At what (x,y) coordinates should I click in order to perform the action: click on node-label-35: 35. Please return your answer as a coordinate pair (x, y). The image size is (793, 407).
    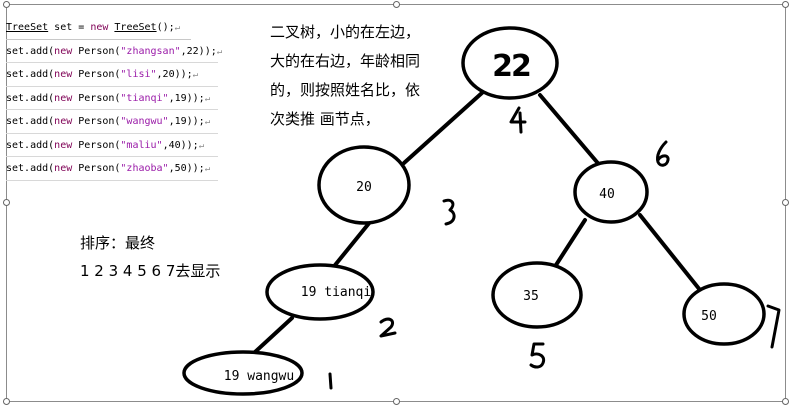
    Looking at the image, I should click on (531, 296).